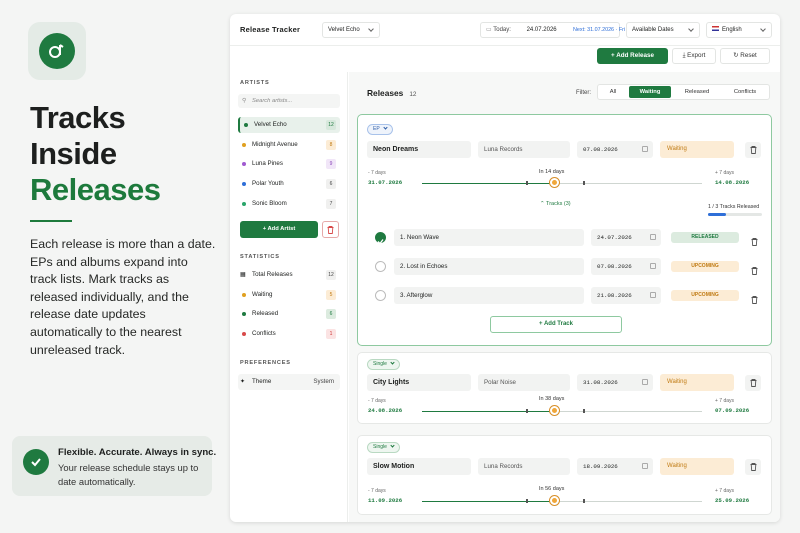  What do you see at coordinates (684, 55) in the screenshot?
I see `export-icon: ⤓` at bounding box center [684, 55].